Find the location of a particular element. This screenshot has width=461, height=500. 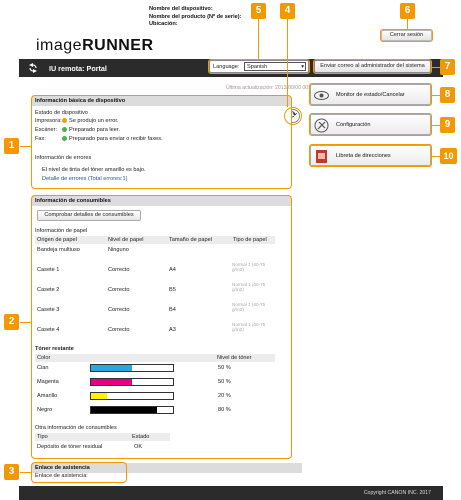

portal-title: IU remota: Portal is located at coordinates (78, 68).